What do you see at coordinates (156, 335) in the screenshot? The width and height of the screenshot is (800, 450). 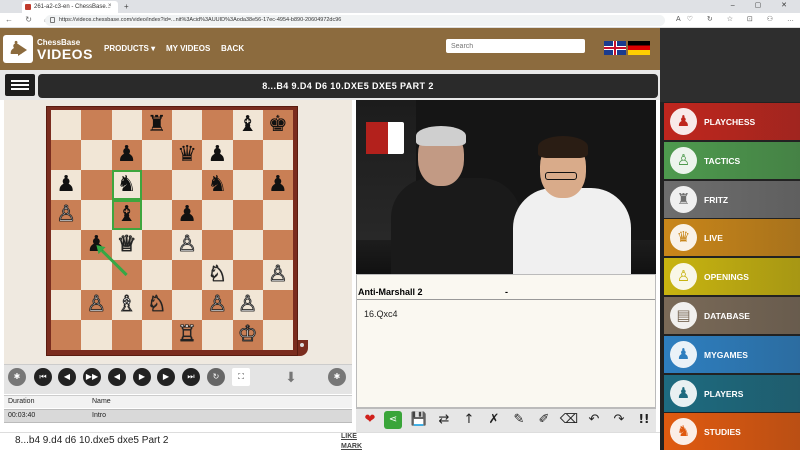 I see `square-d1` at bounding box center [156, 335].